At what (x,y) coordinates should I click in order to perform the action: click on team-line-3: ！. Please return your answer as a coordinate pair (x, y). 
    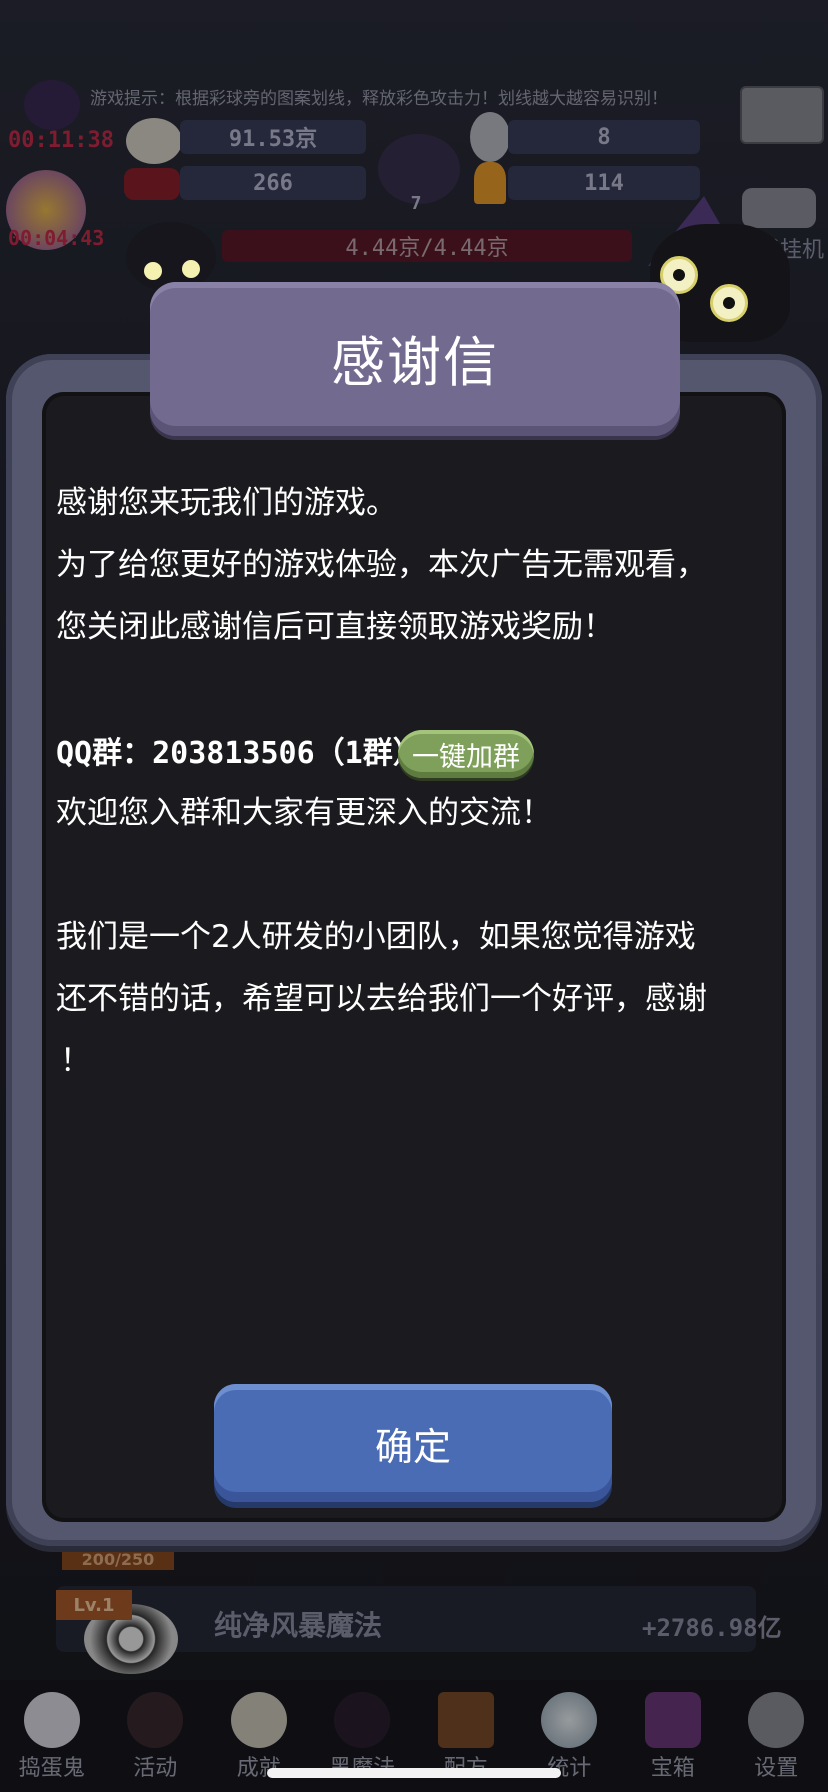
    Looking at the image, I should click on (75, 1061).